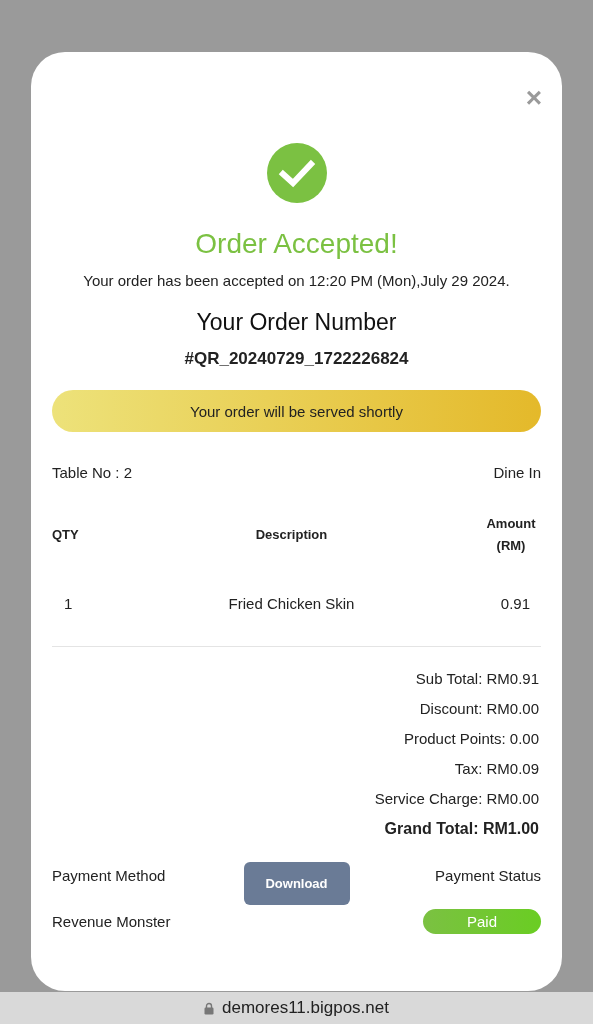  I want to click on column-header: Description, so click(291, 535).